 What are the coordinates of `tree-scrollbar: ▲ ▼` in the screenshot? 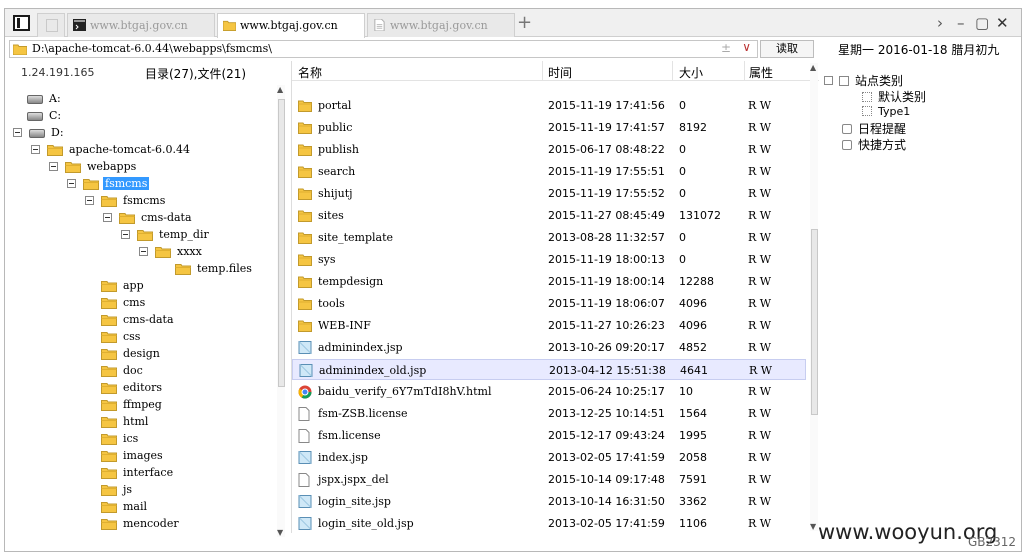 It's located at (281, 311).